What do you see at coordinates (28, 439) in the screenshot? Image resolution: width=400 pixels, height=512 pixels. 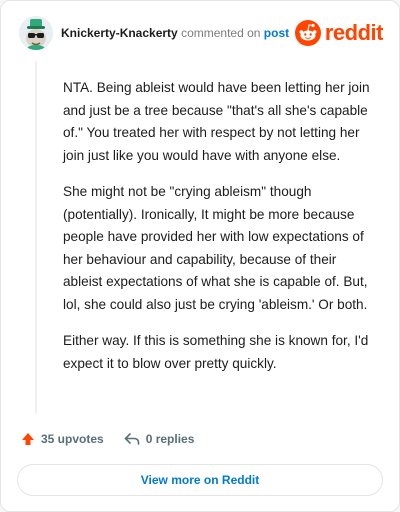 I see `upvote-arrow-icon` at bounding box center [28, 439].